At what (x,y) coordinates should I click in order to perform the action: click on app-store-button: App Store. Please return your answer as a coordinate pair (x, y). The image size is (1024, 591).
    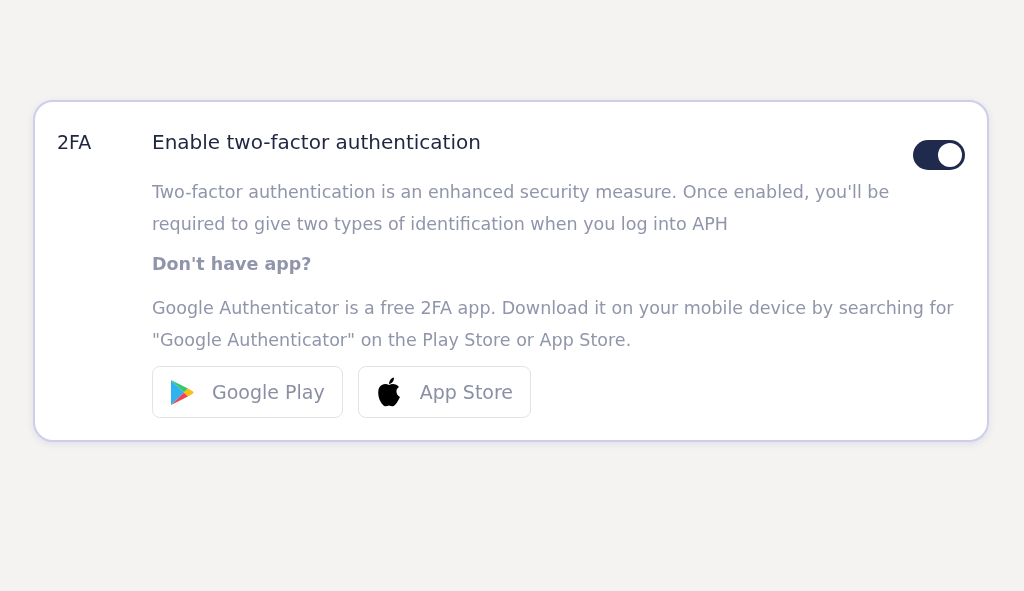
    Looking at the image, I should click on (444, 392).